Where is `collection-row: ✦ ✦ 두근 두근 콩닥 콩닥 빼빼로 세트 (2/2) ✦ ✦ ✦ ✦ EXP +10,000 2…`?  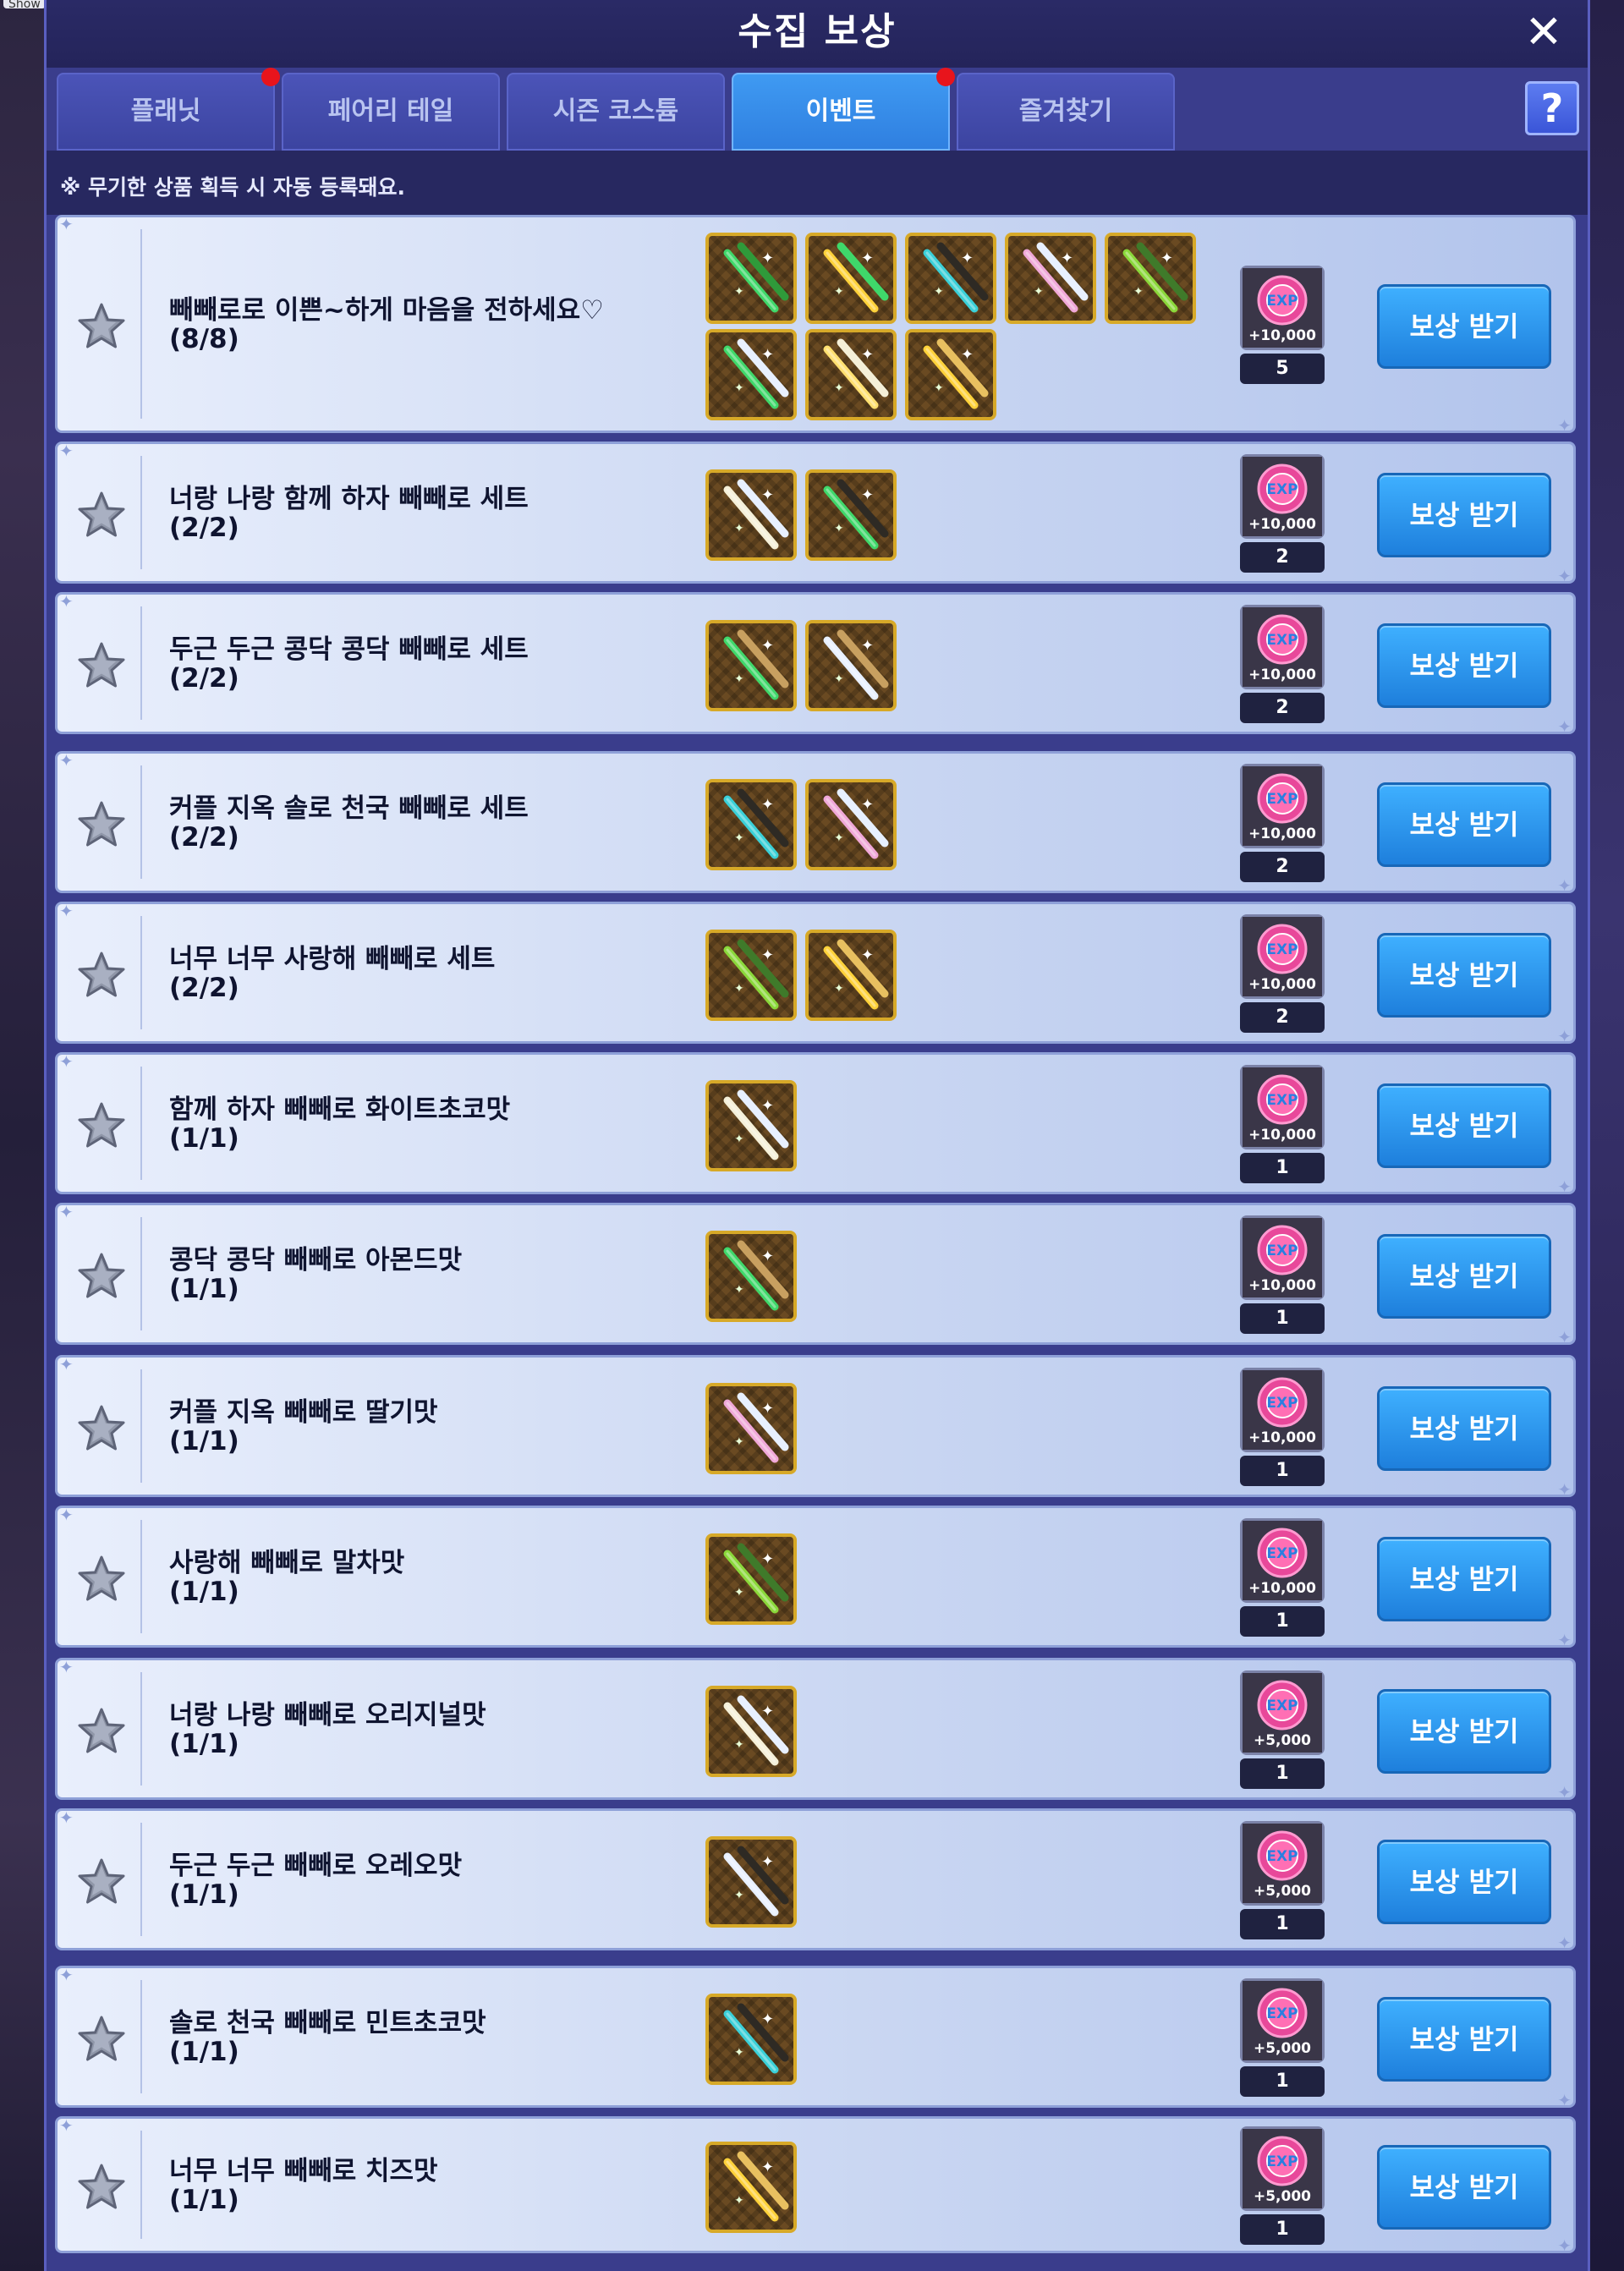 collection-row: ✦ ✦ 두근 두근 콩닥 콩닥 빼빼로 세트 (2/2) ✦ ✦ ✦ ✦ EXP +10,000 2… is located at coordinates (816, 664).